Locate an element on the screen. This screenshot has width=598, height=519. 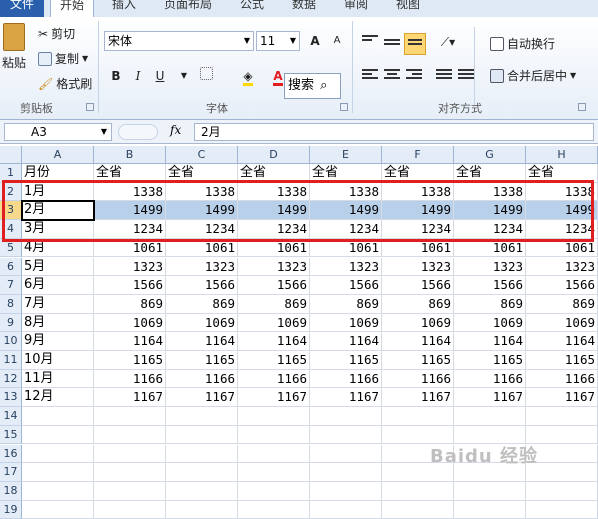
cell-d13: 1167 is located at coordinates (274, 398).